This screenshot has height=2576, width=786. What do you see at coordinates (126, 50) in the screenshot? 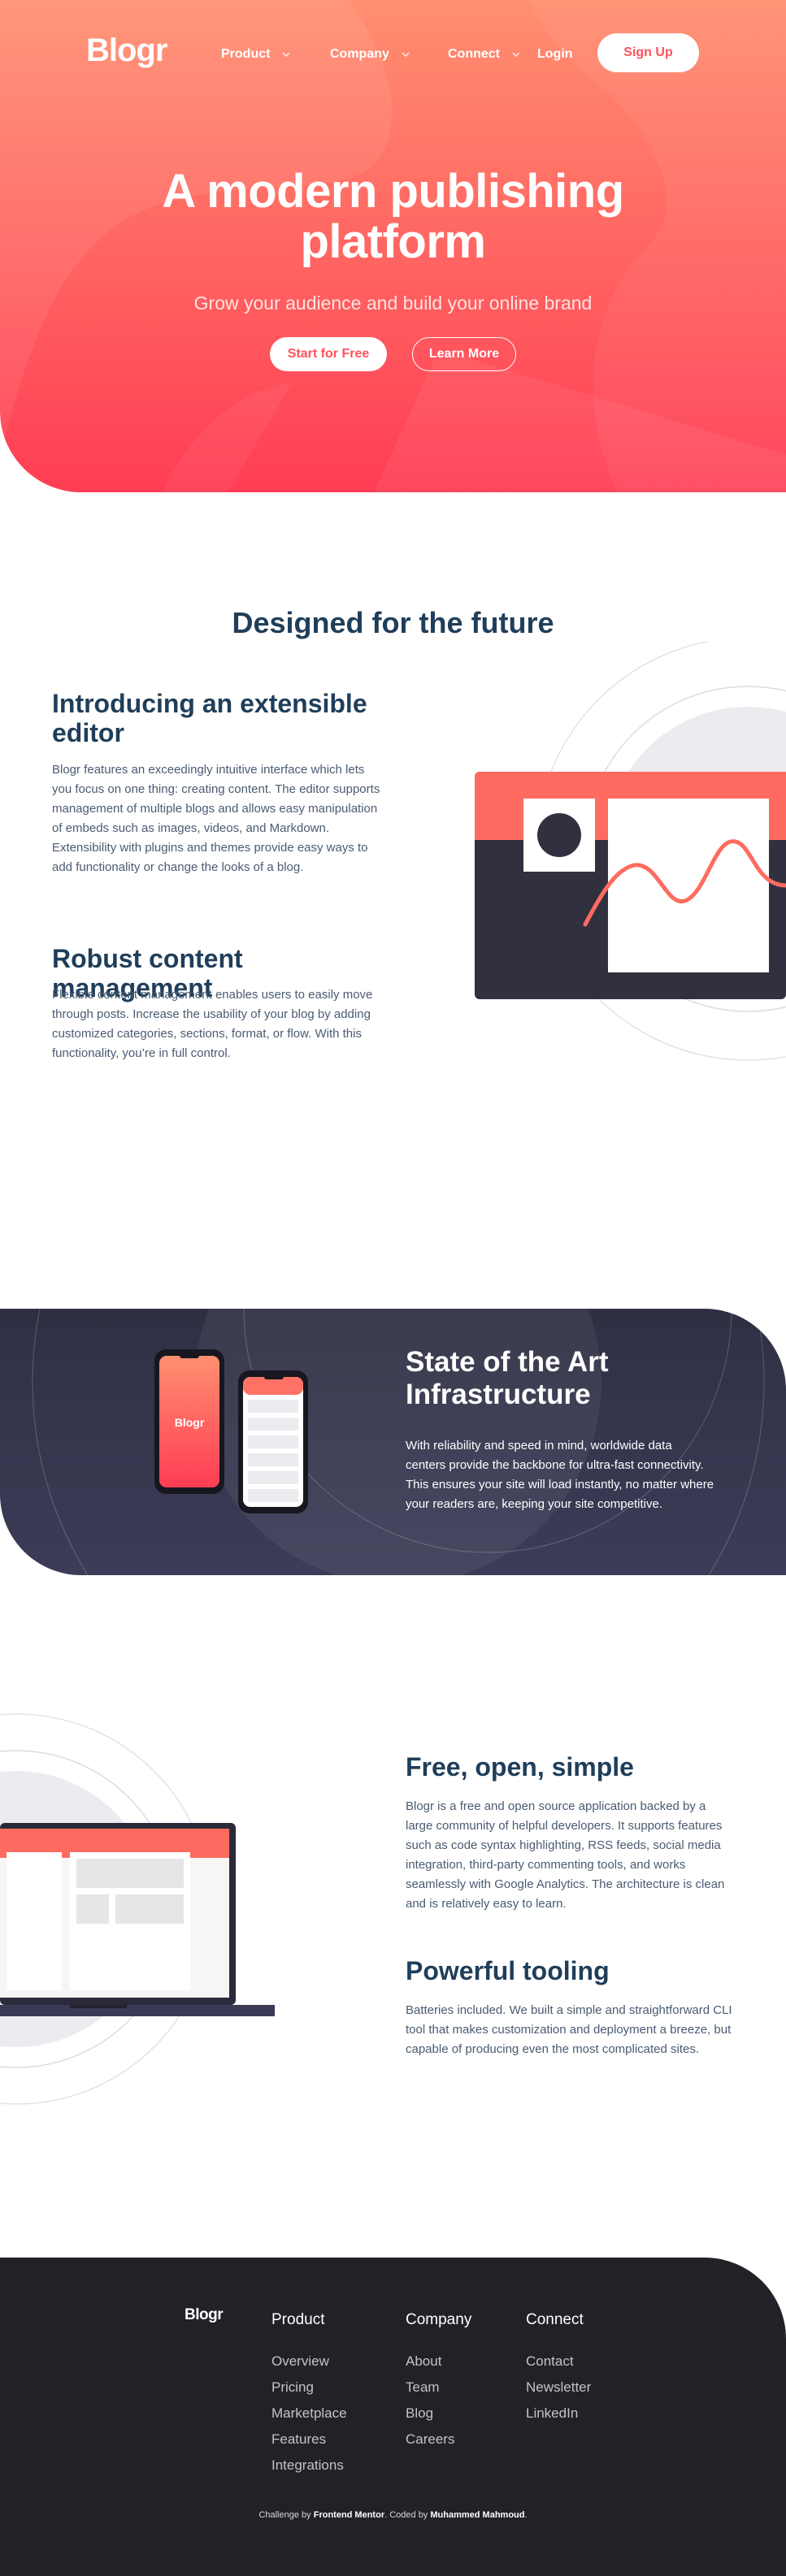
I see `brand-logo: Blogr` at bounding box center [126, 50].